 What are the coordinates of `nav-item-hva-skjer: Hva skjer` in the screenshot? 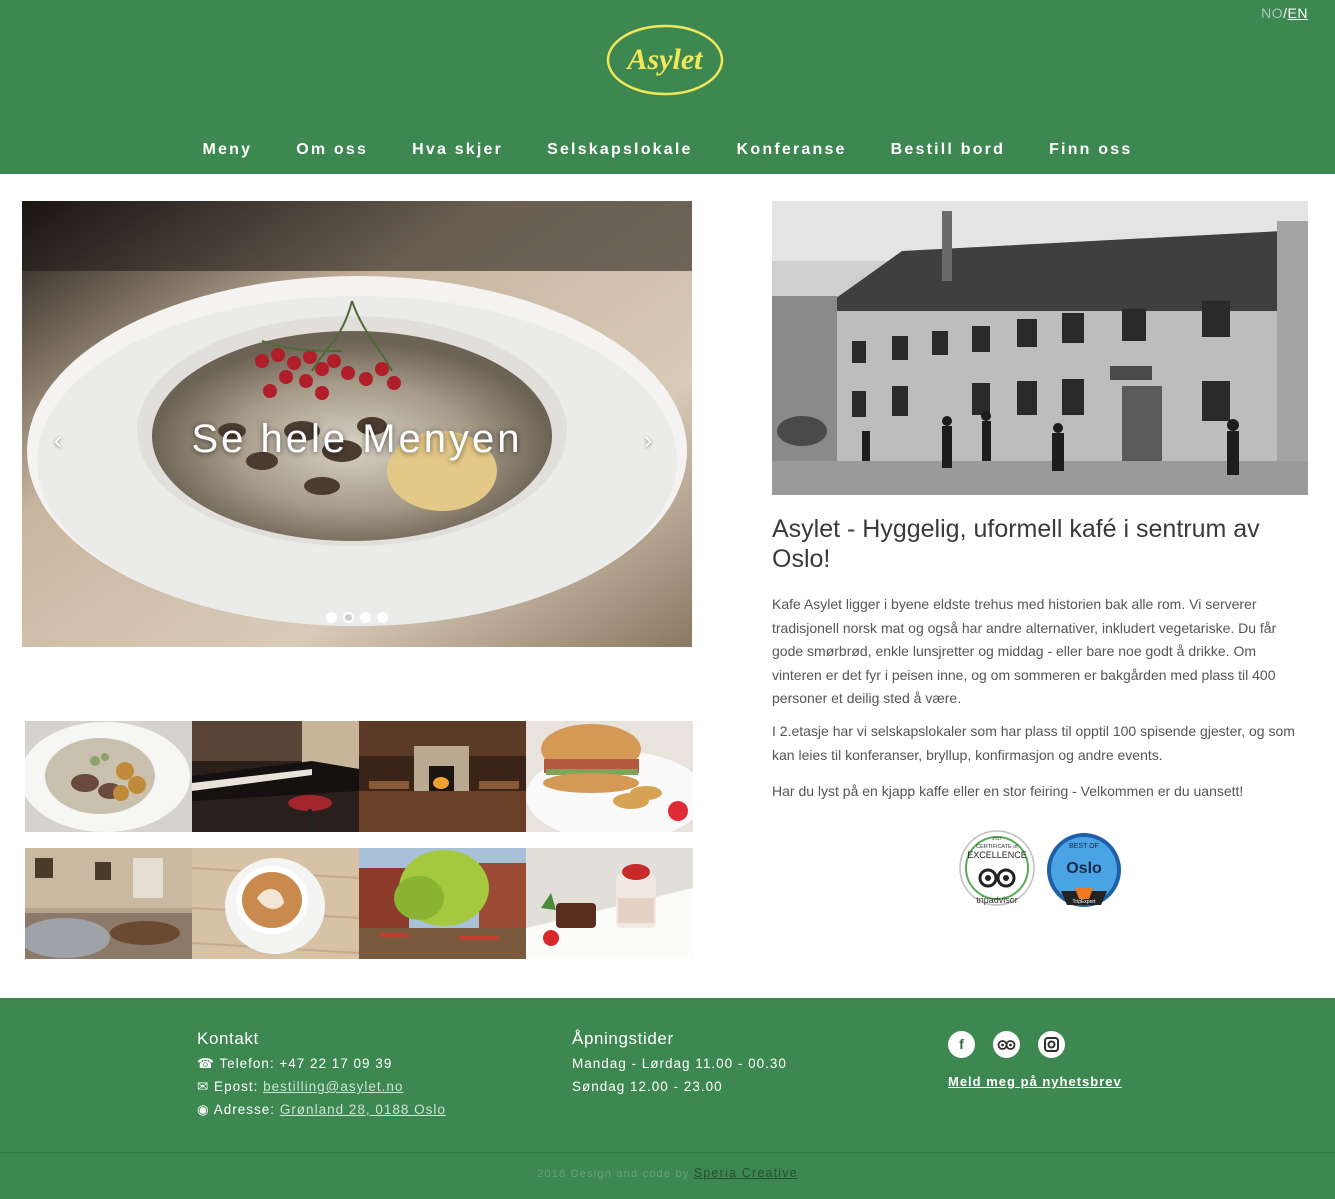 It's located at (457, 150).